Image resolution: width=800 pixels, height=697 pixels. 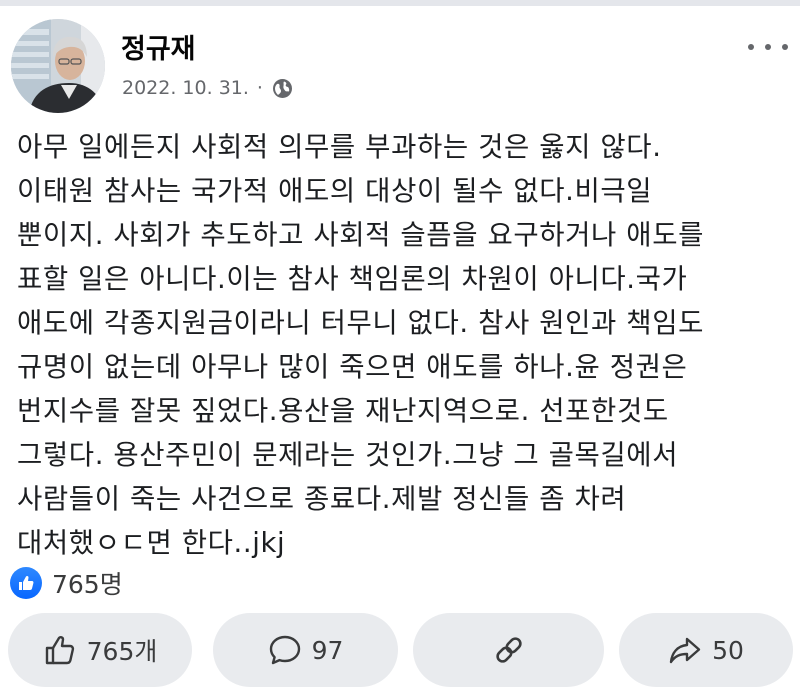 I want to click on post-text-line: 뿐이지. 사회가 추도하고 사회적 슬픔을 요구하거나 애도를, so click(x=360, y=235).